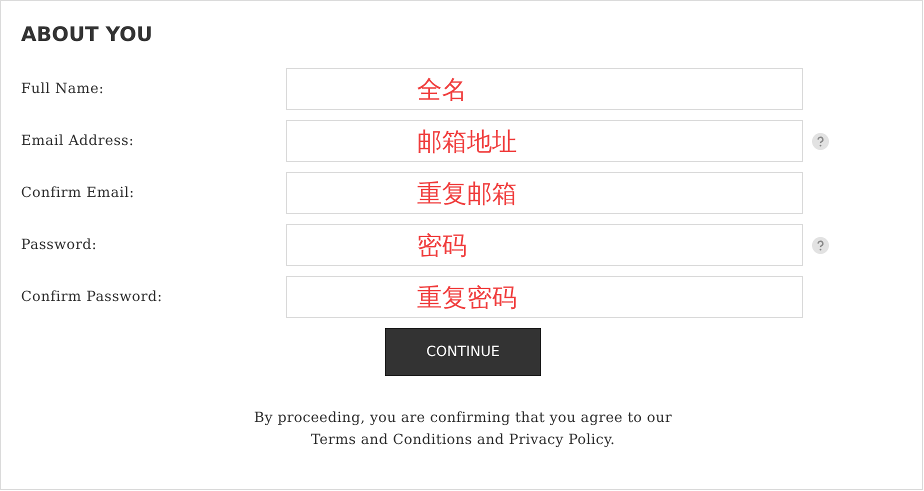 Image resolution: width=924 pixels, height=491 pixels. I want to click on input-field: 全名, so click(544, 89).